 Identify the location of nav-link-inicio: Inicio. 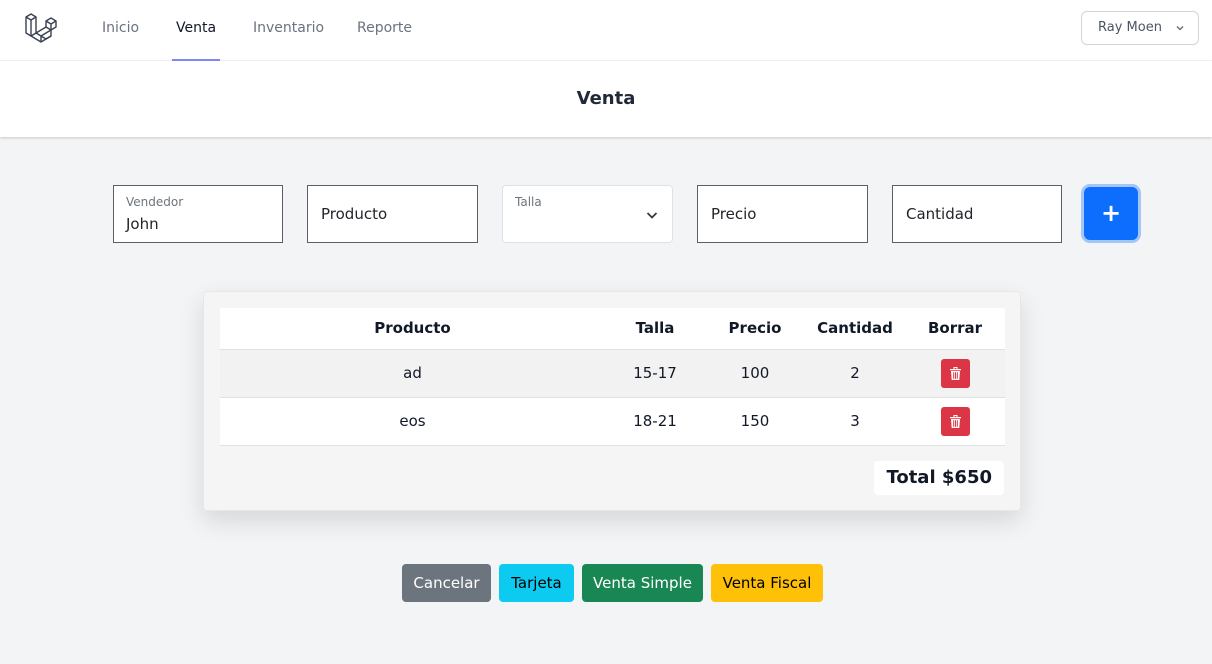
(120, 30).